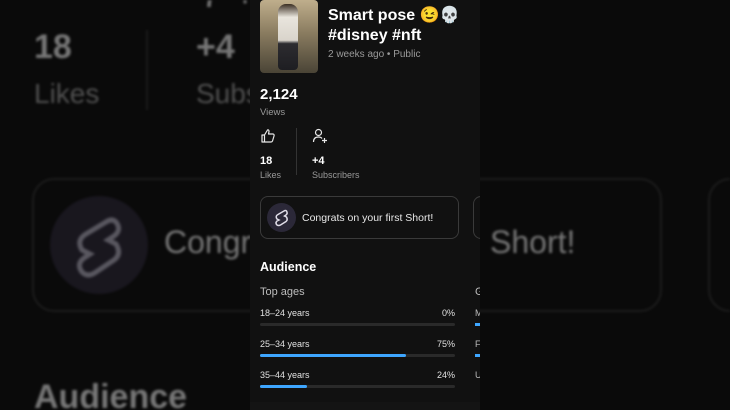  I want to click on top-ages-heading: Top ages, so click(282, 292).